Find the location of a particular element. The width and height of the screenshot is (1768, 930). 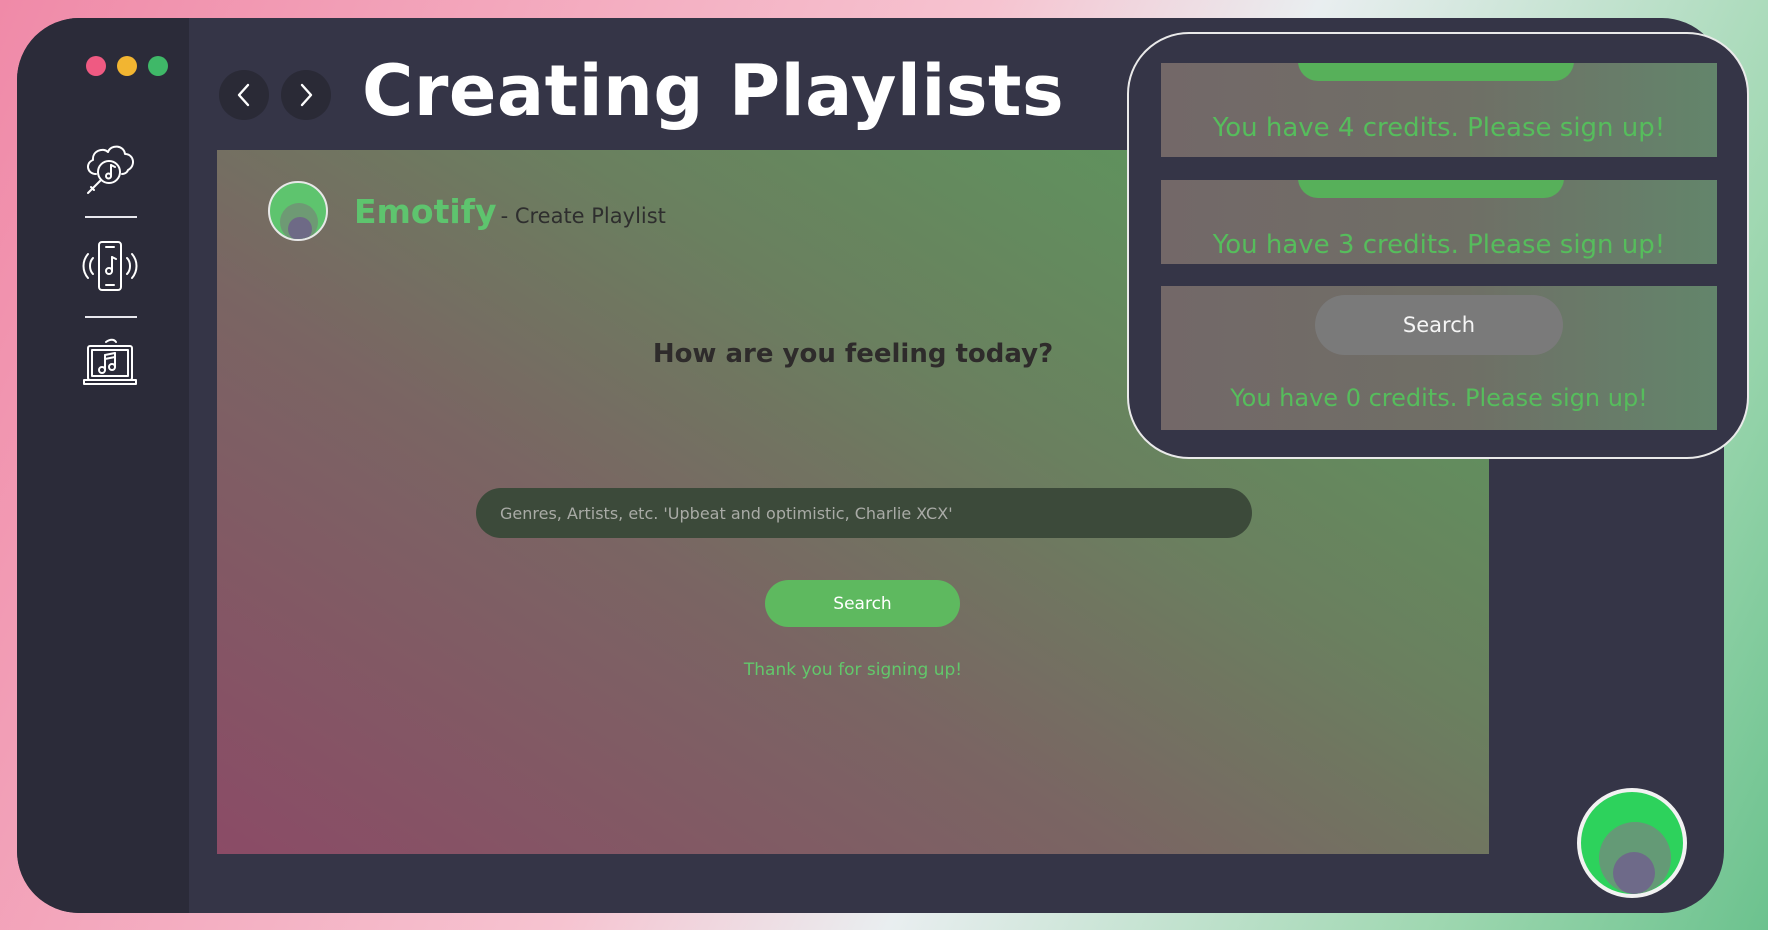

window-minimize-button is located at coordinates (127, 66).